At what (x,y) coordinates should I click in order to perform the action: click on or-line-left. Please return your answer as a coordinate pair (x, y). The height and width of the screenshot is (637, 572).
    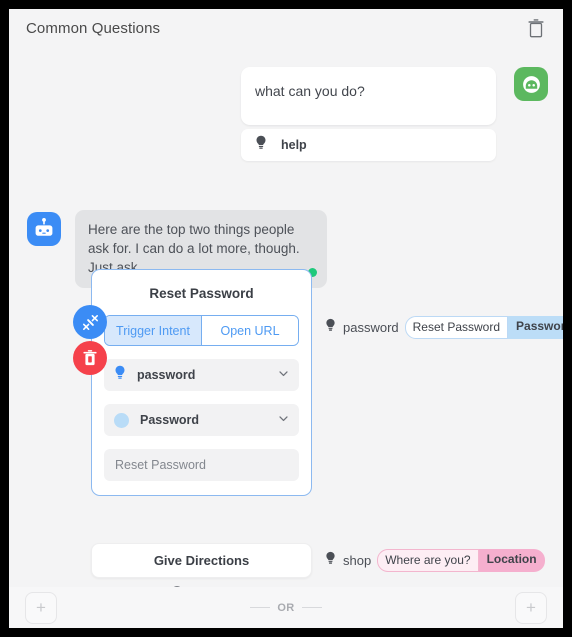
    Looking at the image, I should click on (260, 607).